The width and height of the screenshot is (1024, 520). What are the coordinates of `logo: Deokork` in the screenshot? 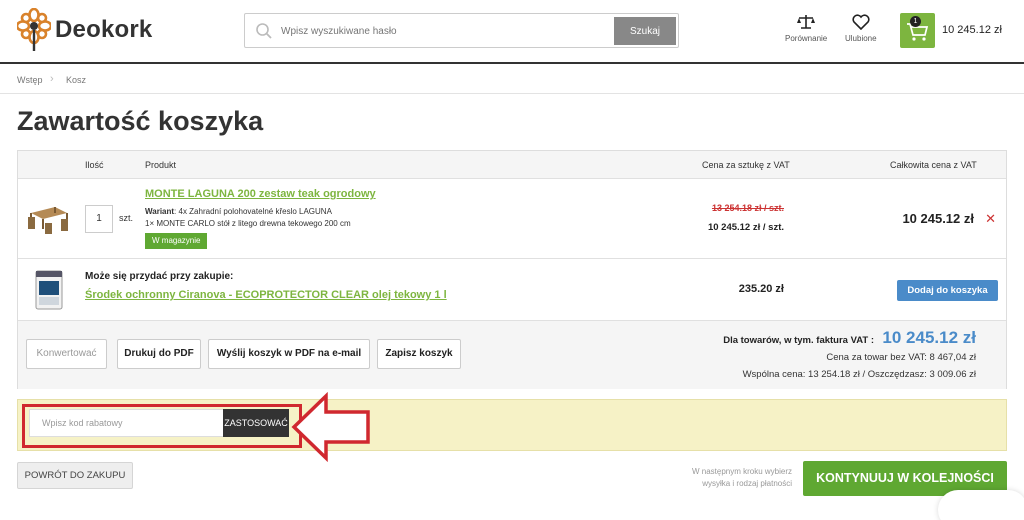 It's located at (84, 30).